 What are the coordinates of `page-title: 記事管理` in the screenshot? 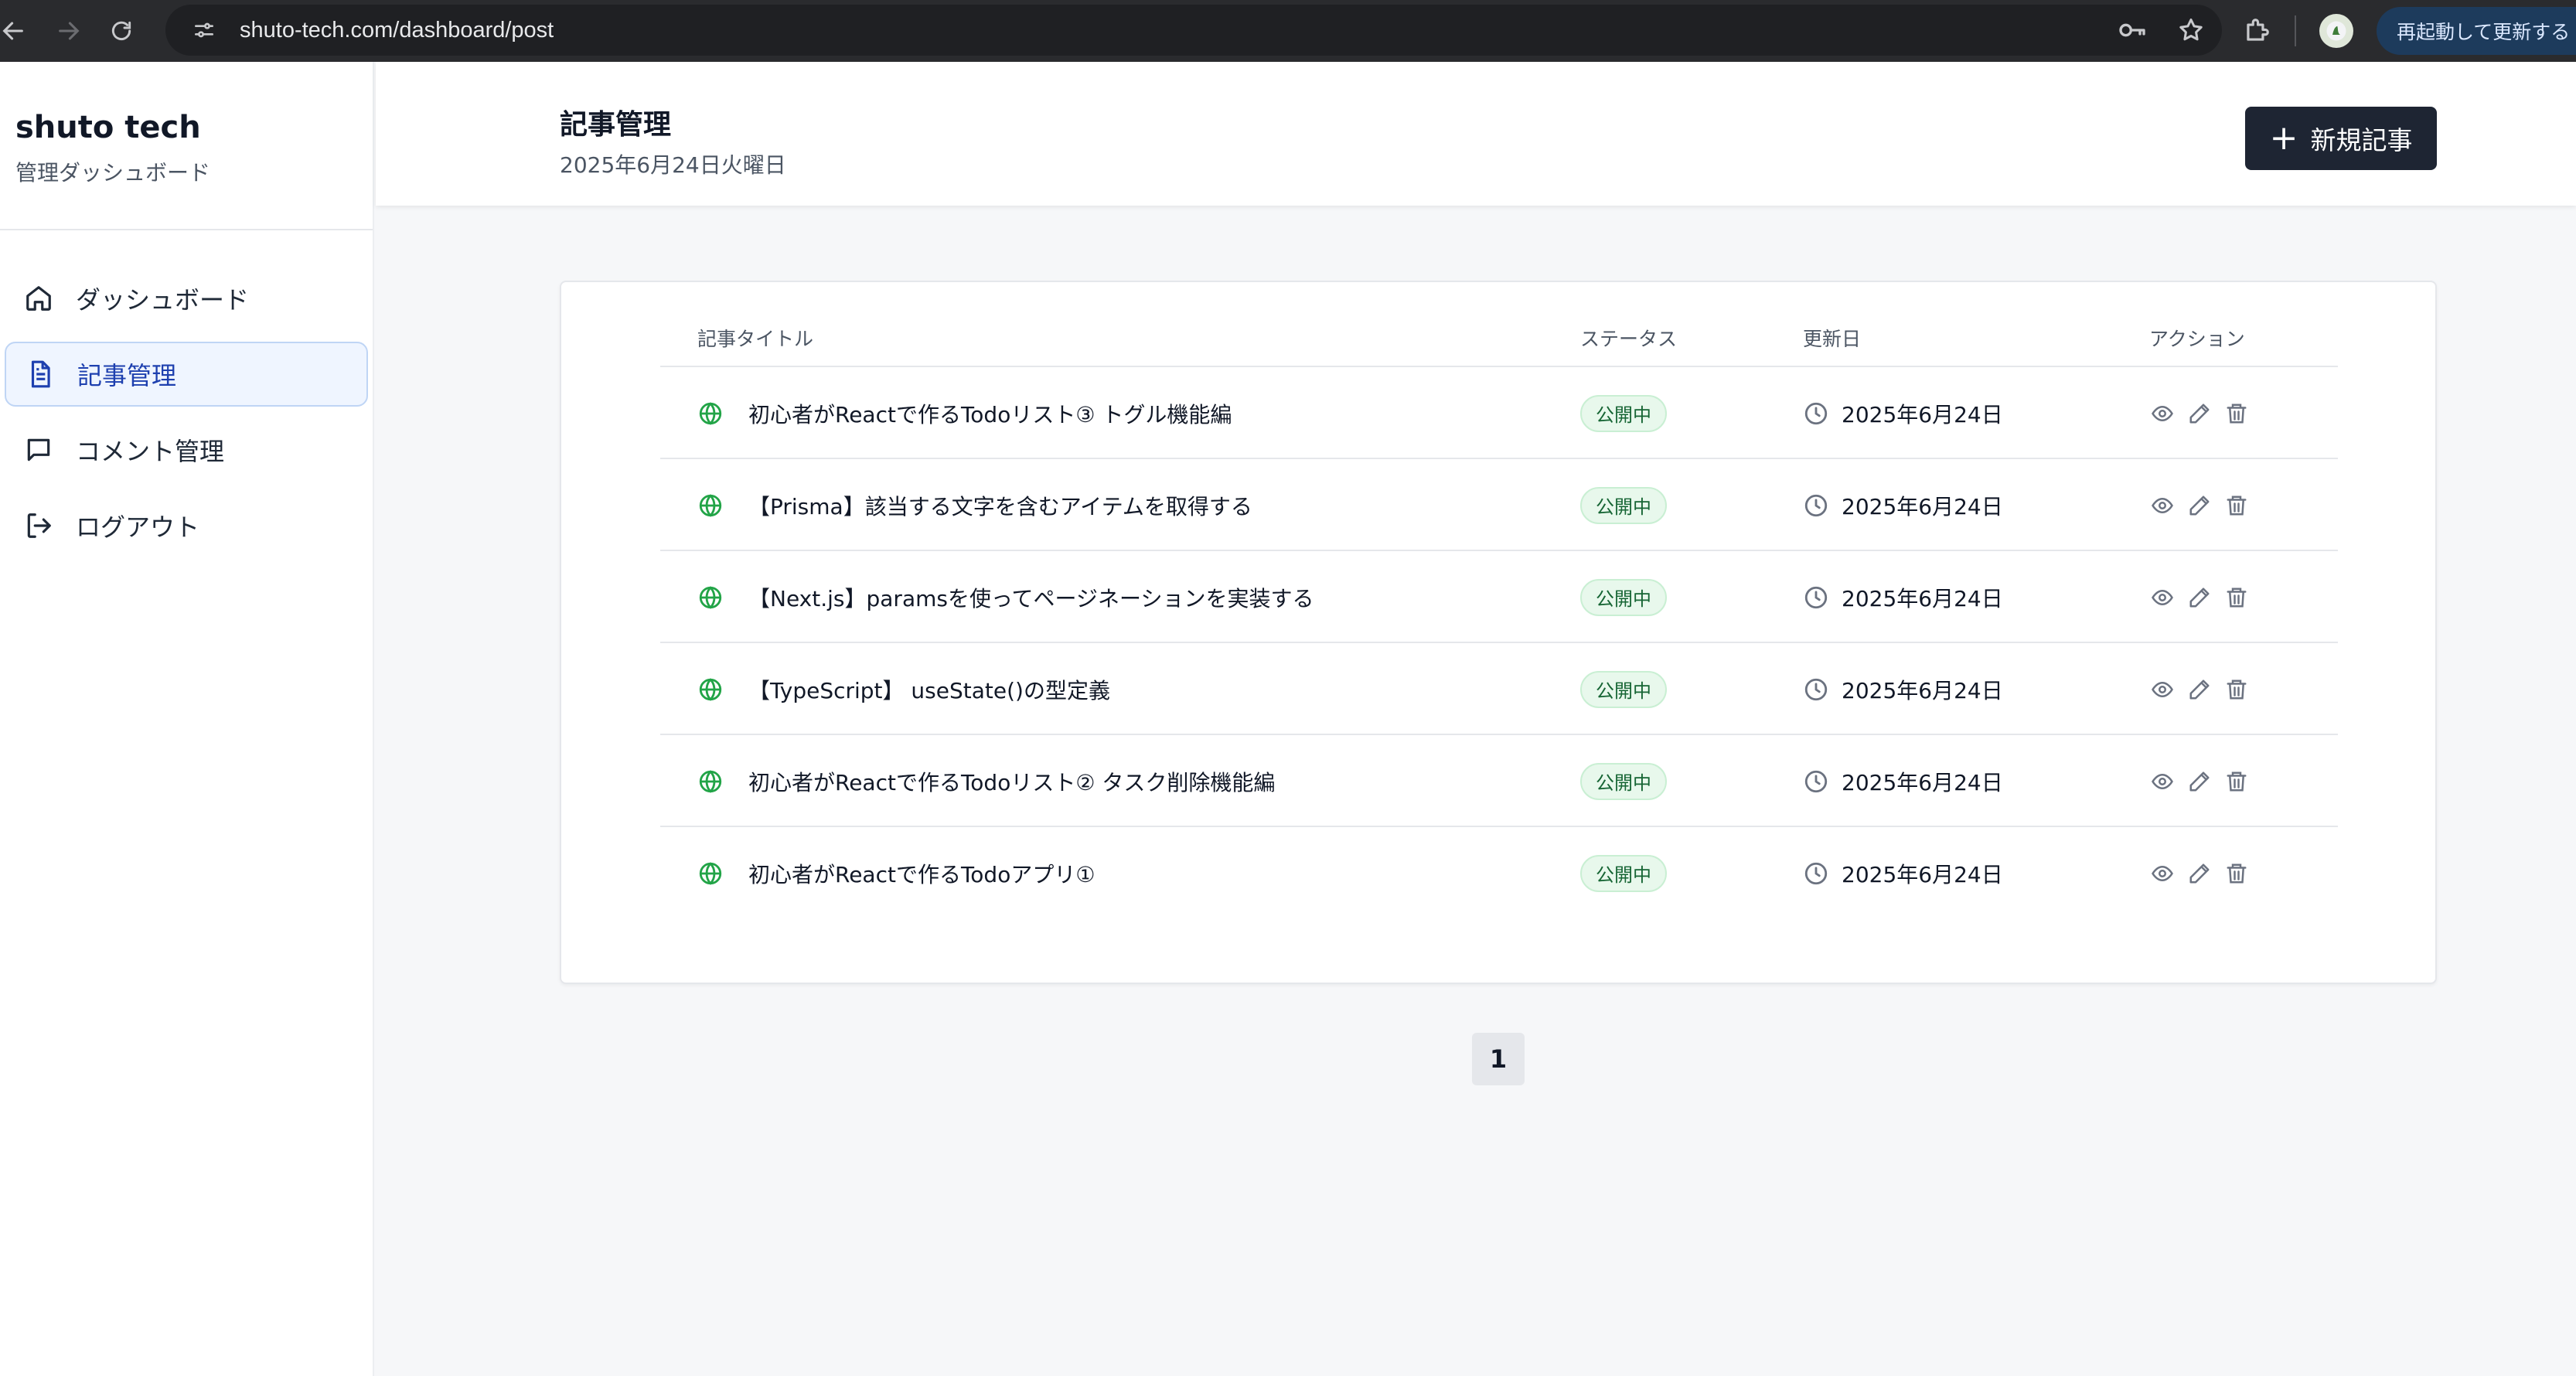 It's located at (616, 125).